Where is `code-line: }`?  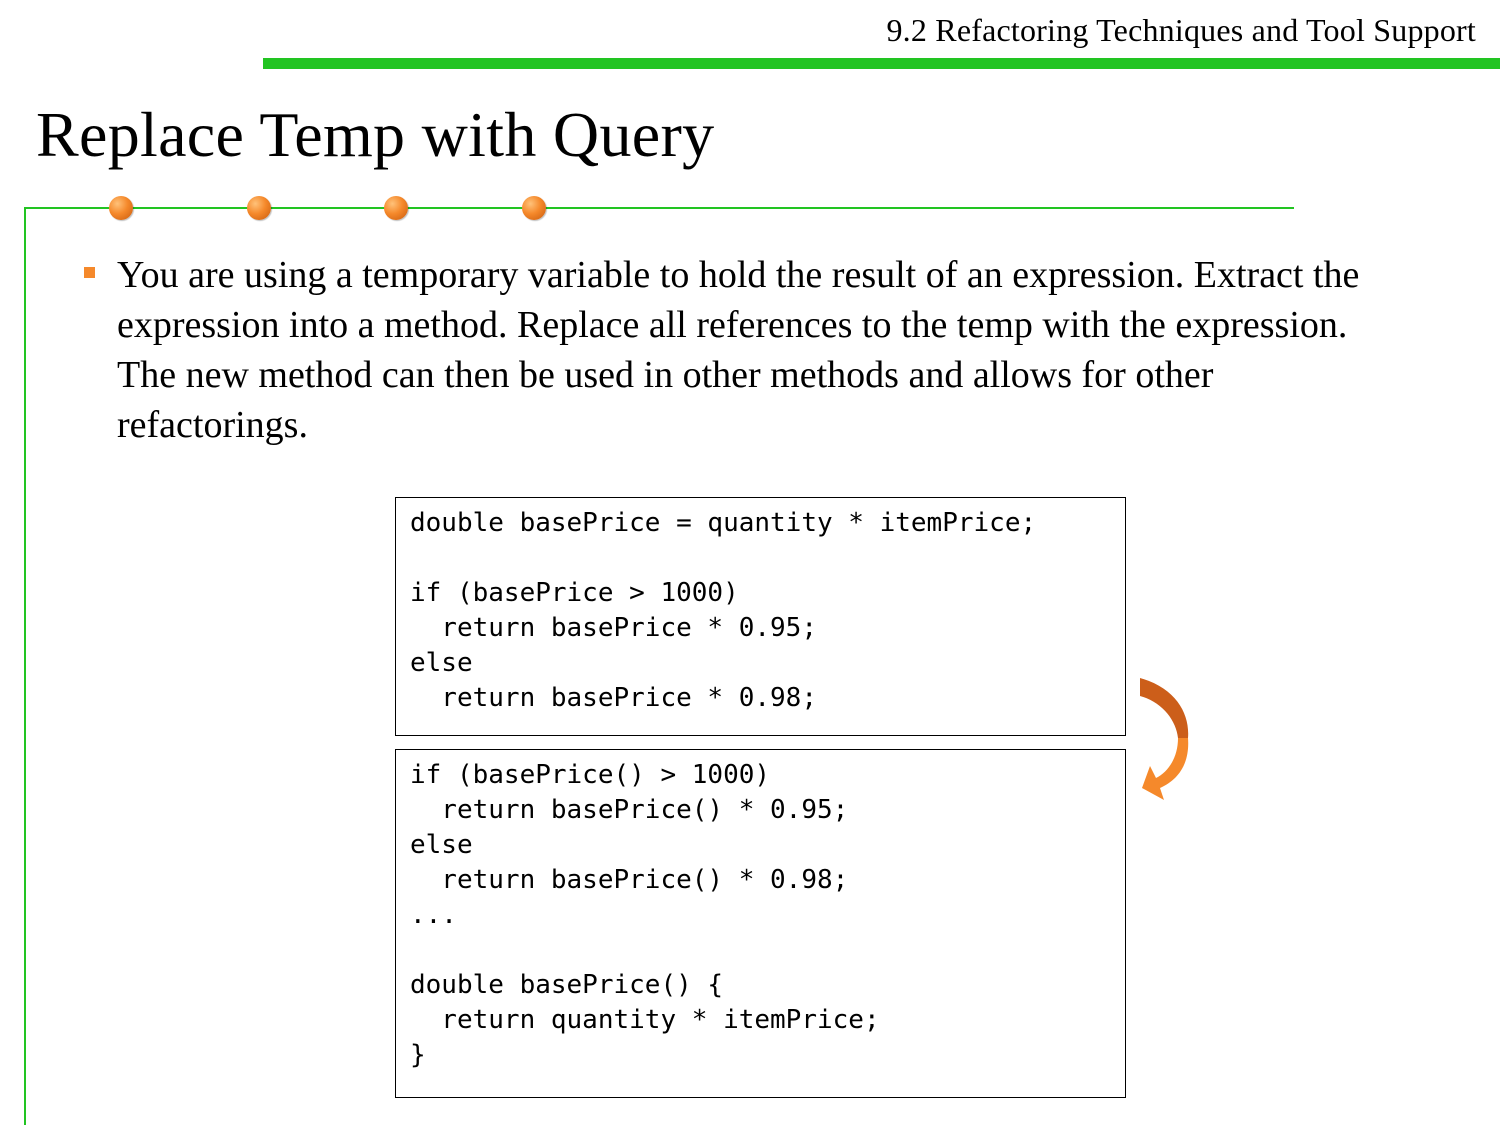
code-line: } is located at coordinates (418, 1055).